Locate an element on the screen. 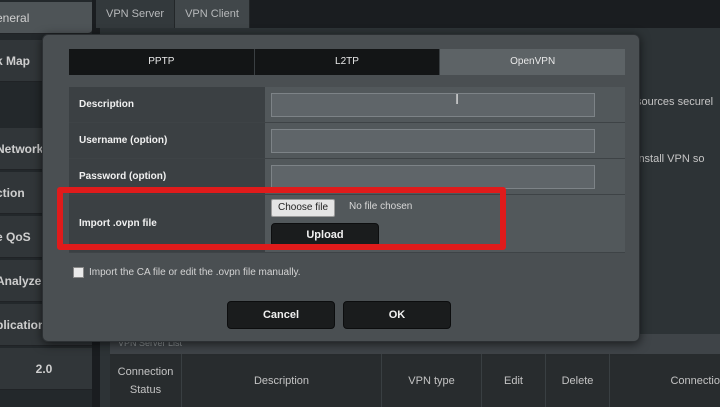 This screenshot has width=720, height=407. password-input is located at coordinates (433, 177).